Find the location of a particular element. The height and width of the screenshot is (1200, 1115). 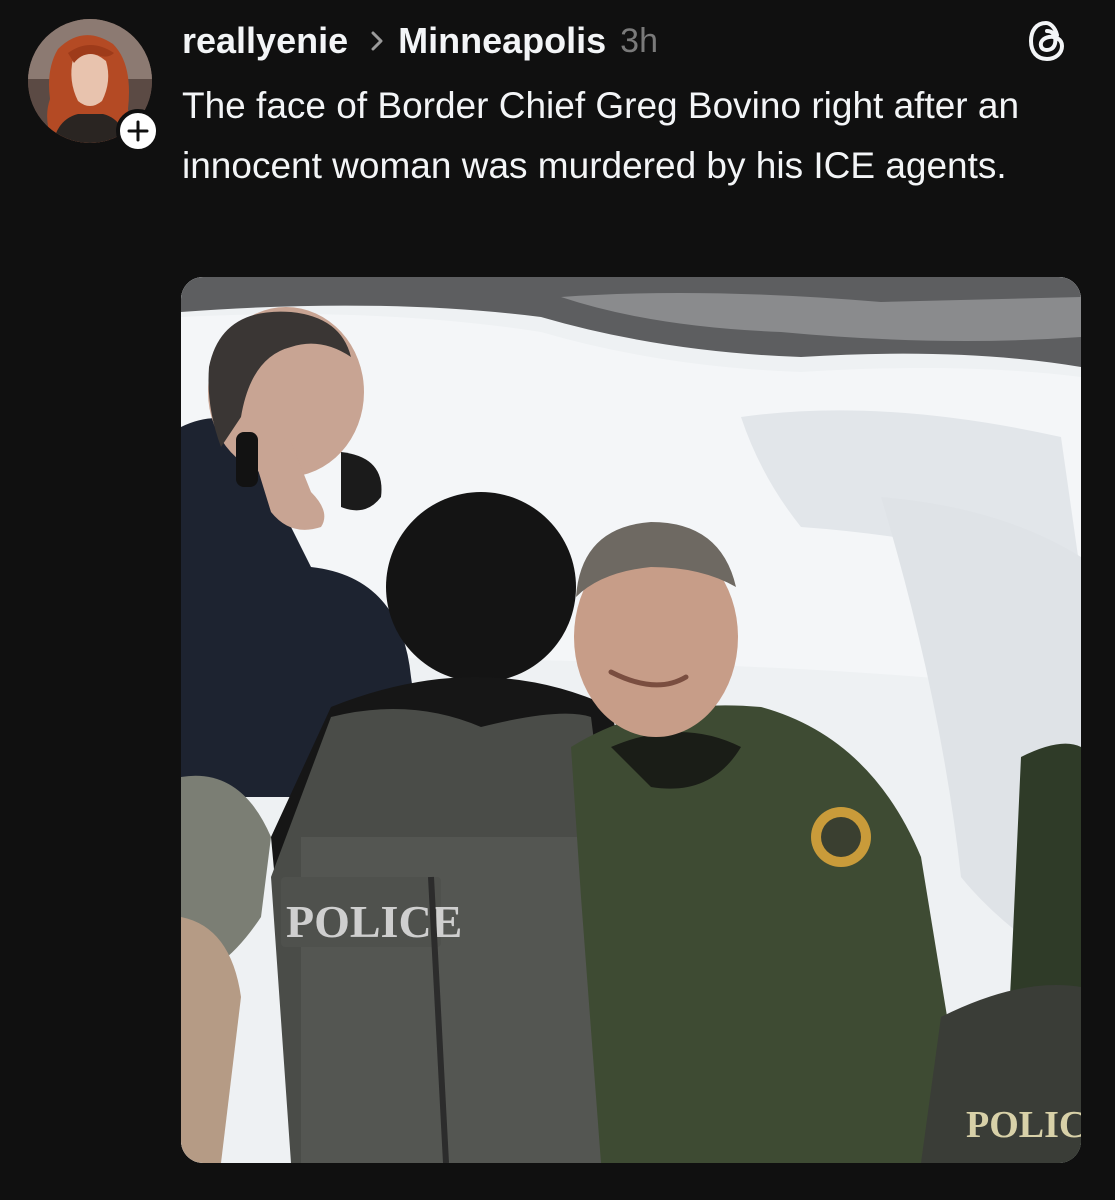

post-timestamp: 3h is located at coordinates (639, 40).